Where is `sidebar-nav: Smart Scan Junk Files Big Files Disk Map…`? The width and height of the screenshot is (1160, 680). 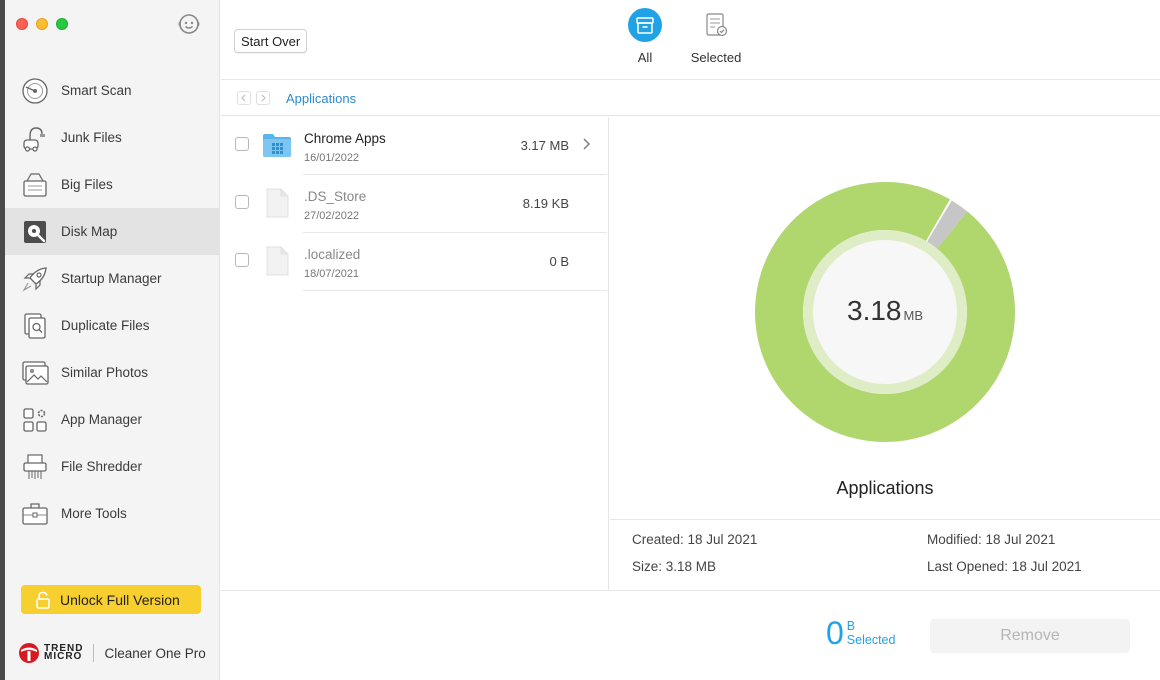
sidebar-nav: Smart Scan Junk Files Big Files Disk Map… is located at coordinates (112, 302).